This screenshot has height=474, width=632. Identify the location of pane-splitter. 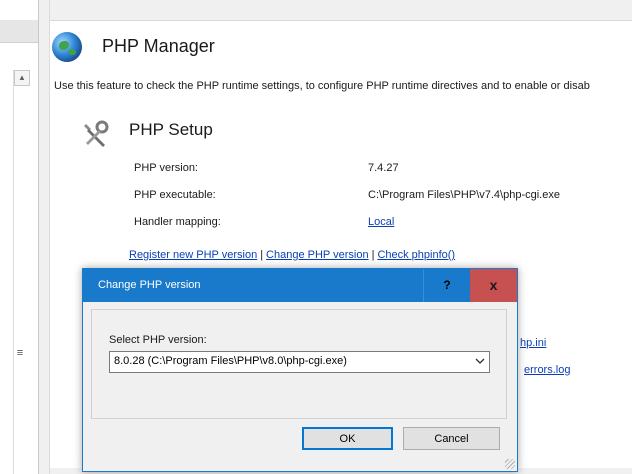
(44, 237).